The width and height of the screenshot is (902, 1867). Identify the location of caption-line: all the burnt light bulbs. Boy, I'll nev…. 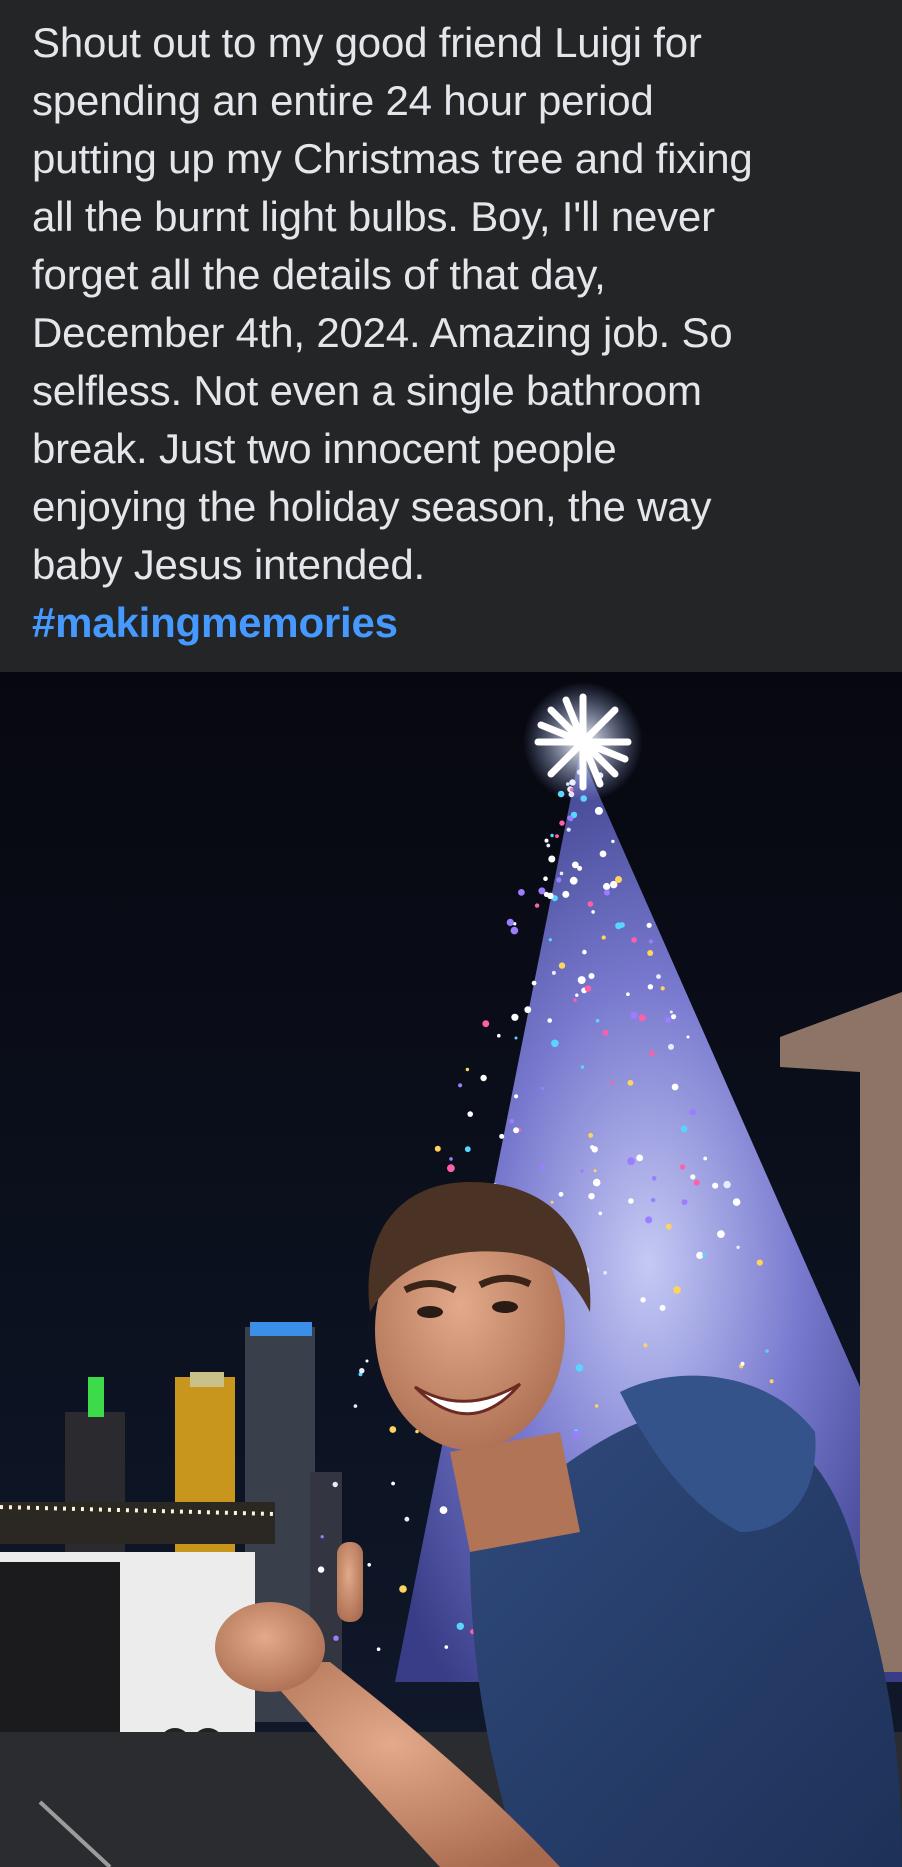
(373, 216).